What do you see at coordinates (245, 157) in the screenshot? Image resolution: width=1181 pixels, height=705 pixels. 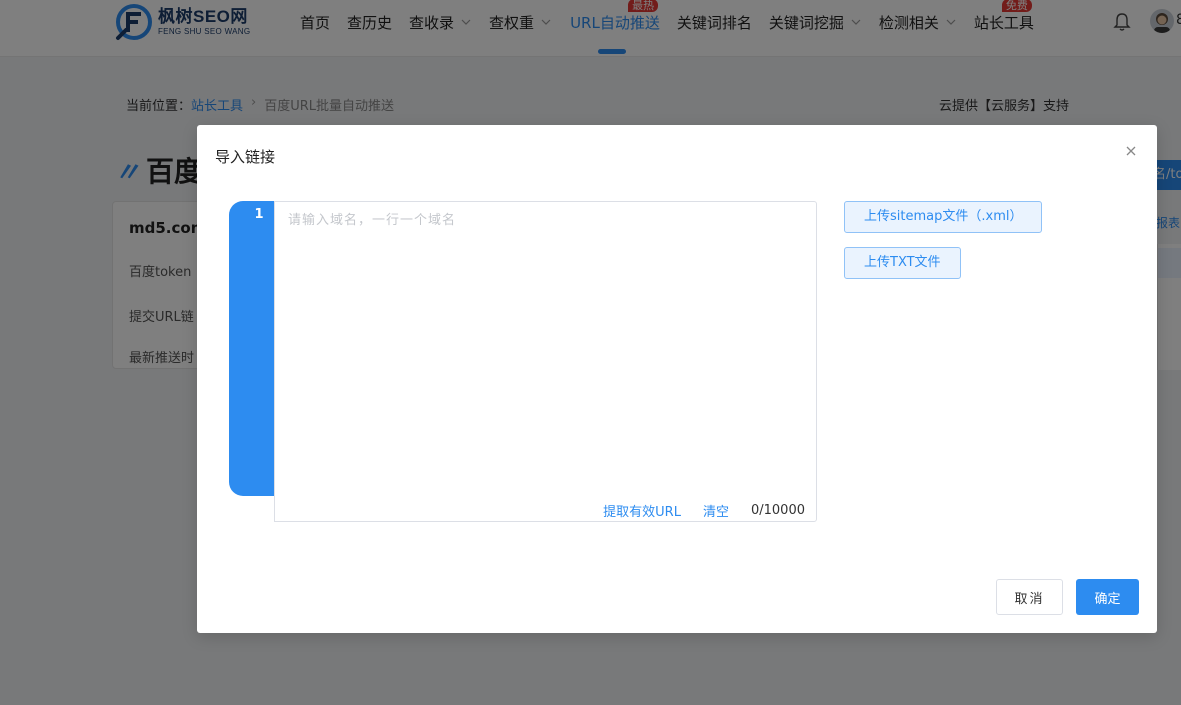 I see `dialog-title: 导入链接` at bounding box center [245, 157].